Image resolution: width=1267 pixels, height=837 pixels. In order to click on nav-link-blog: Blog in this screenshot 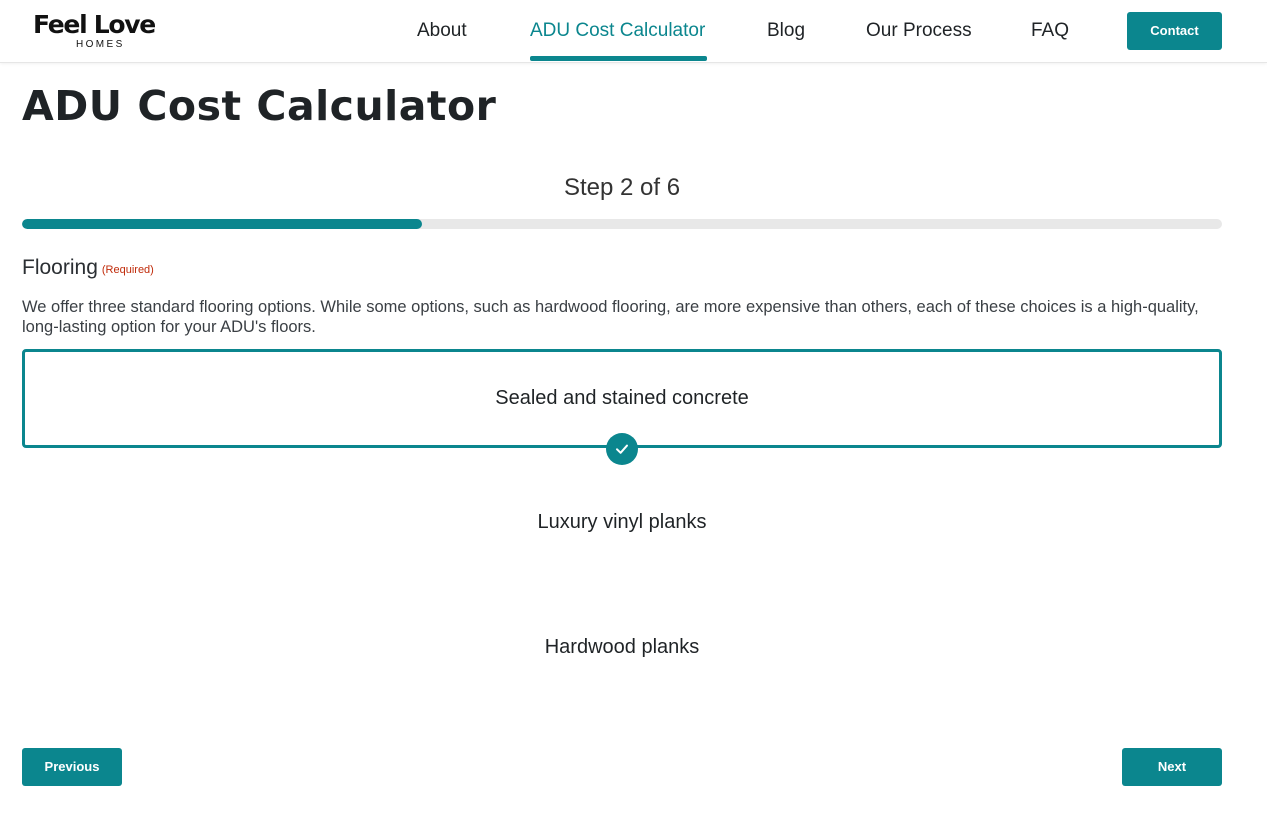, I will do `click(786, 31)`.